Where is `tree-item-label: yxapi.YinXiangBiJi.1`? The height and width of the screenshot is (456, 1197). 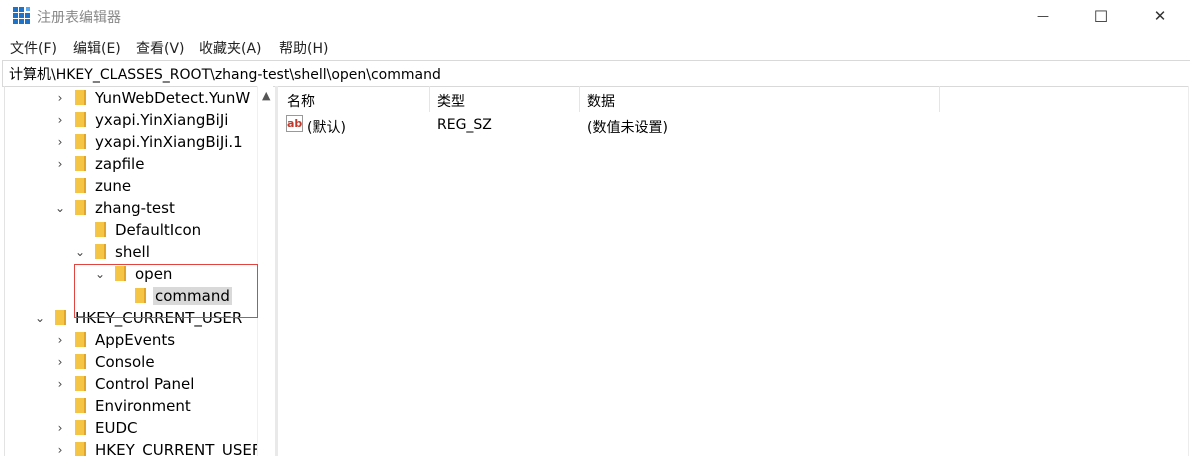
tree-item-label: yxapi.YinXiangBiJi.1 is located at coordinates (169, 142).